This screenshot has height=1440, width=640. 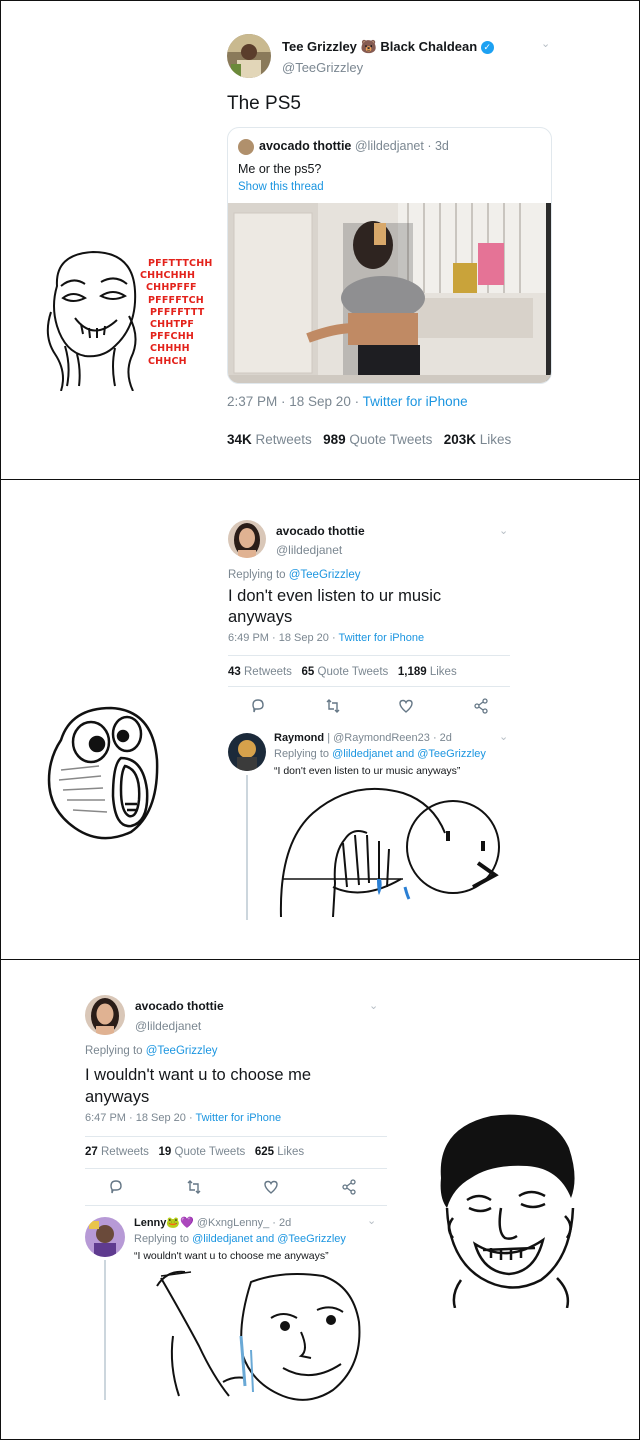 I want to click on reply-author-name: Lenny, so click(x=150, y=1223).